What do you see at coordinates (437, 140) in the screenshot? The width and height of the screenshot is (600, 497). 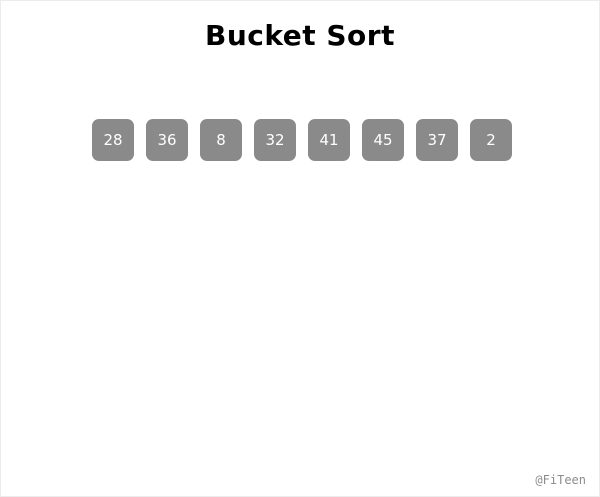 I see `array-cell: 37` at bounding box center [437, 140].